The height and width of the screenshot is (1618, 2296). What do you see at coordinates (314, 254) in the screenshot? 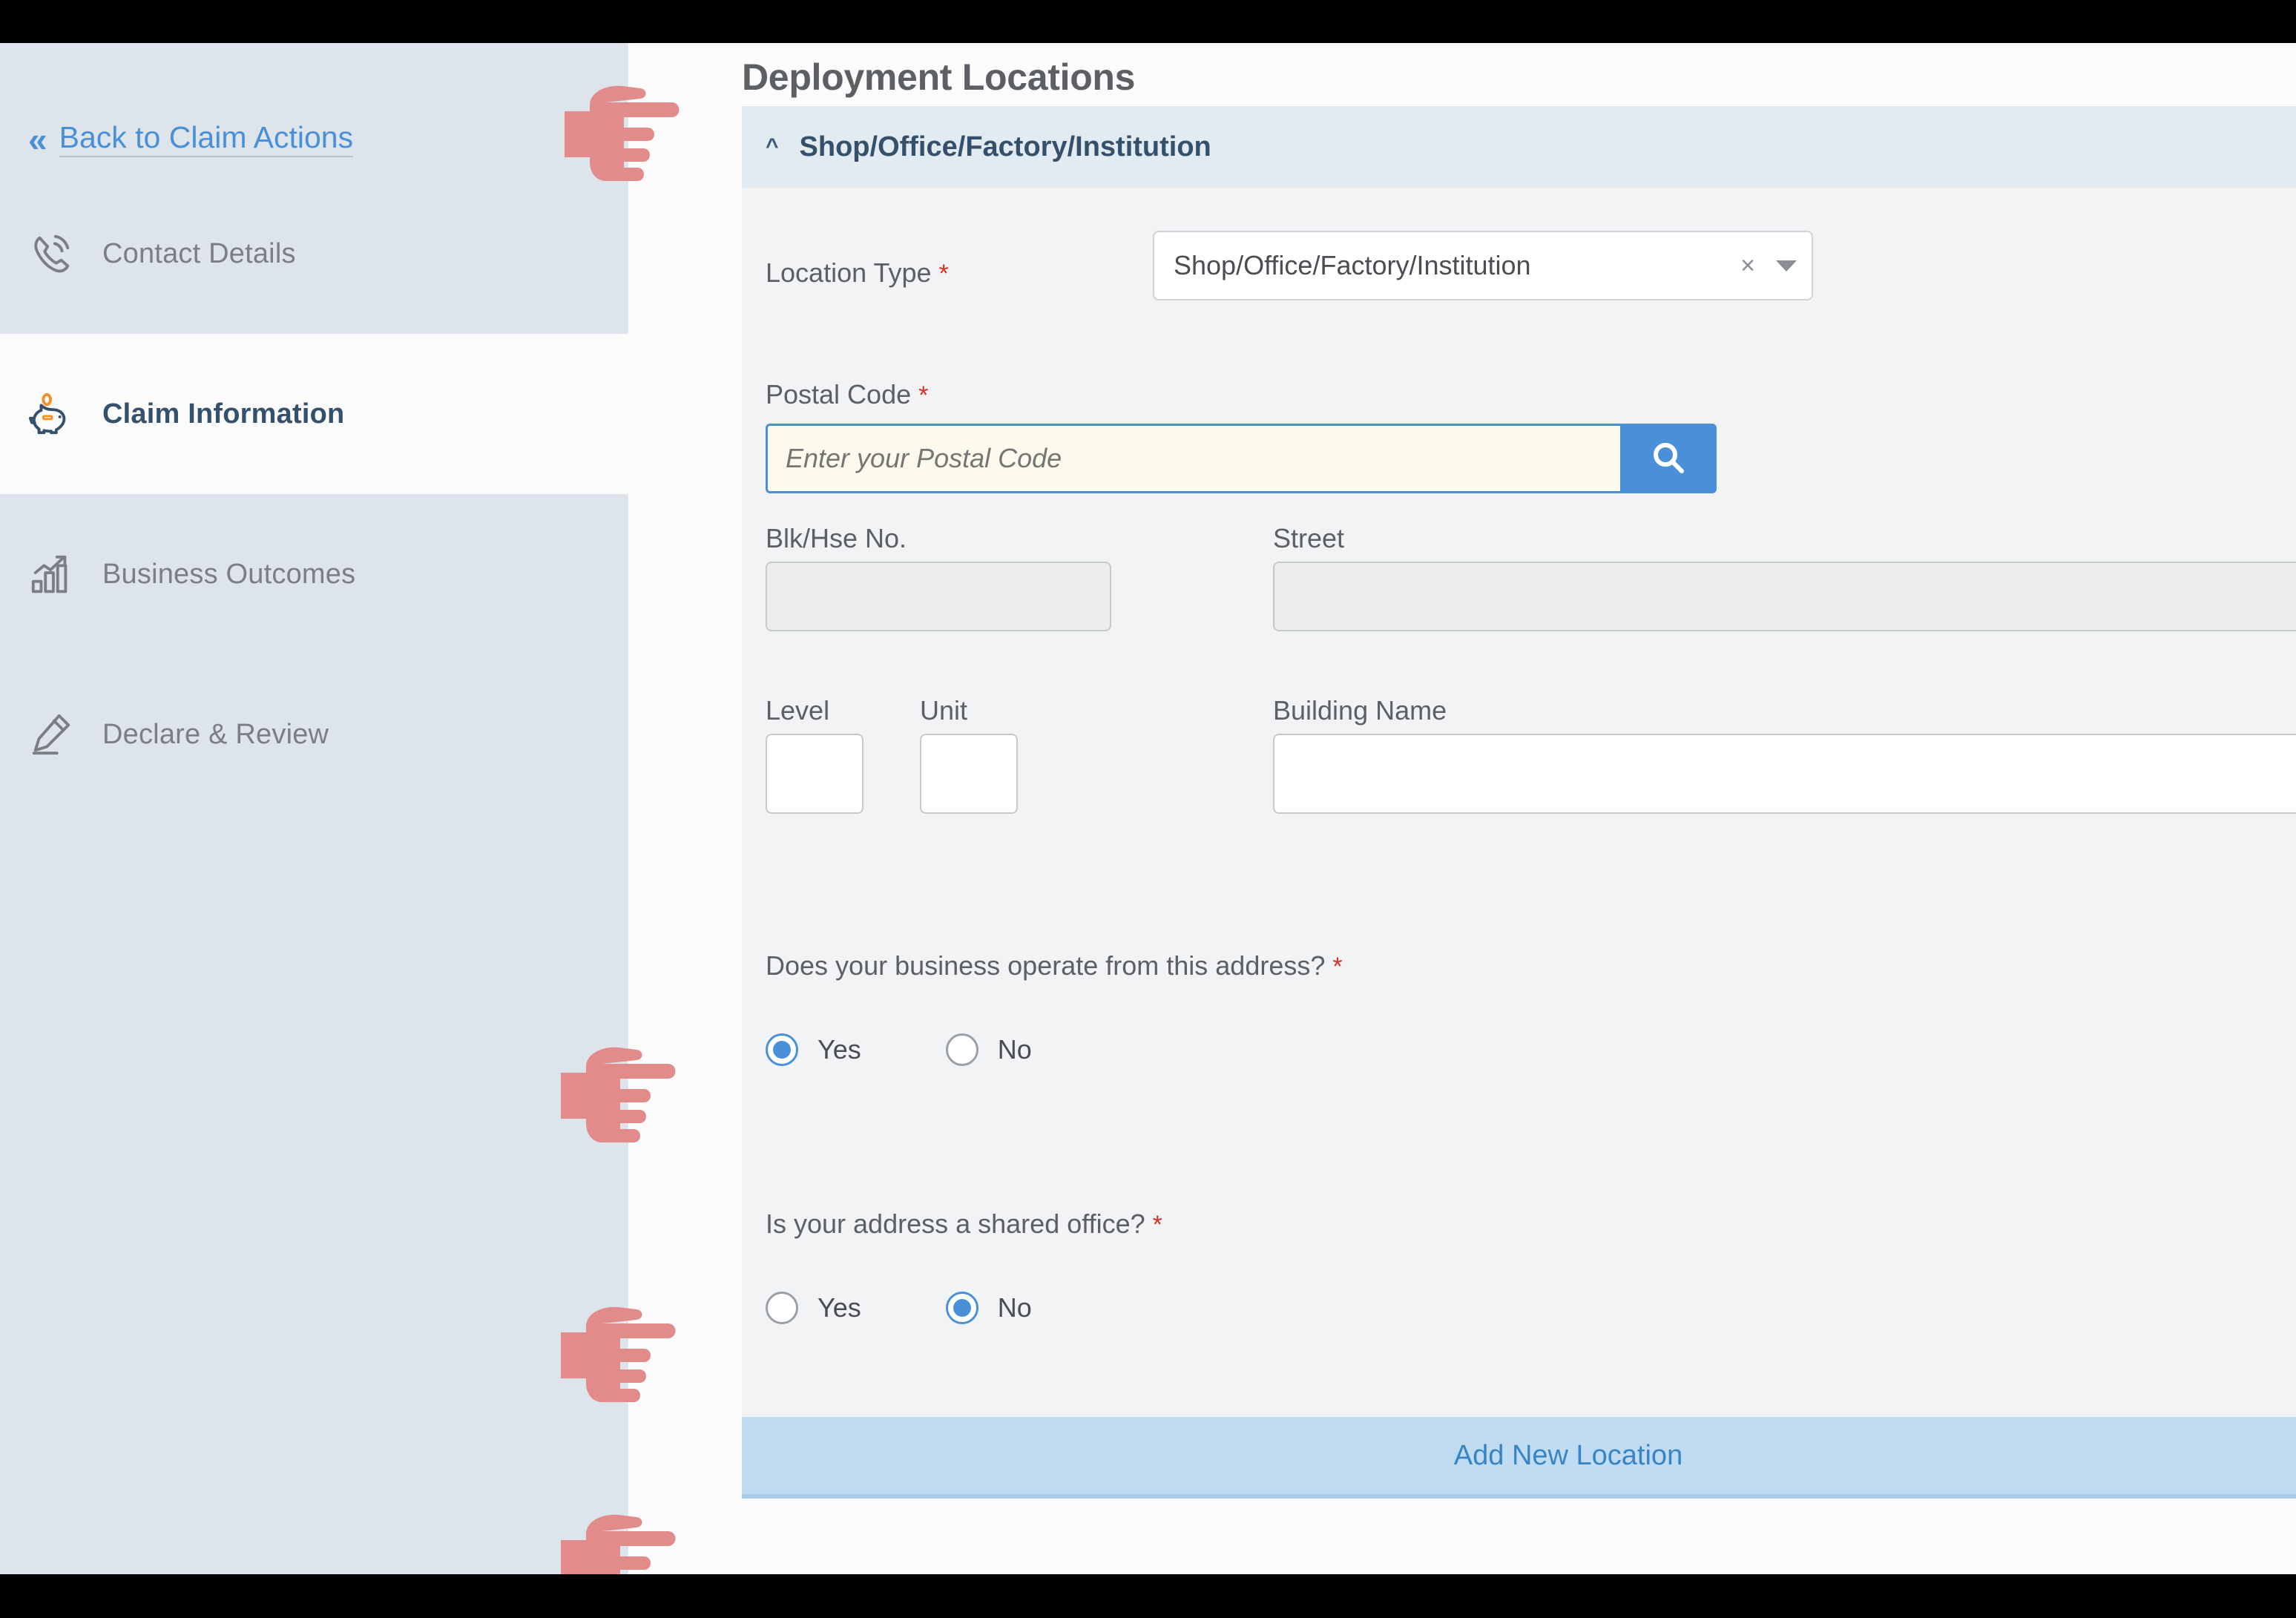
I see `sidebar-item-contact-details: Contact Details` at bounding box center [314, 254].